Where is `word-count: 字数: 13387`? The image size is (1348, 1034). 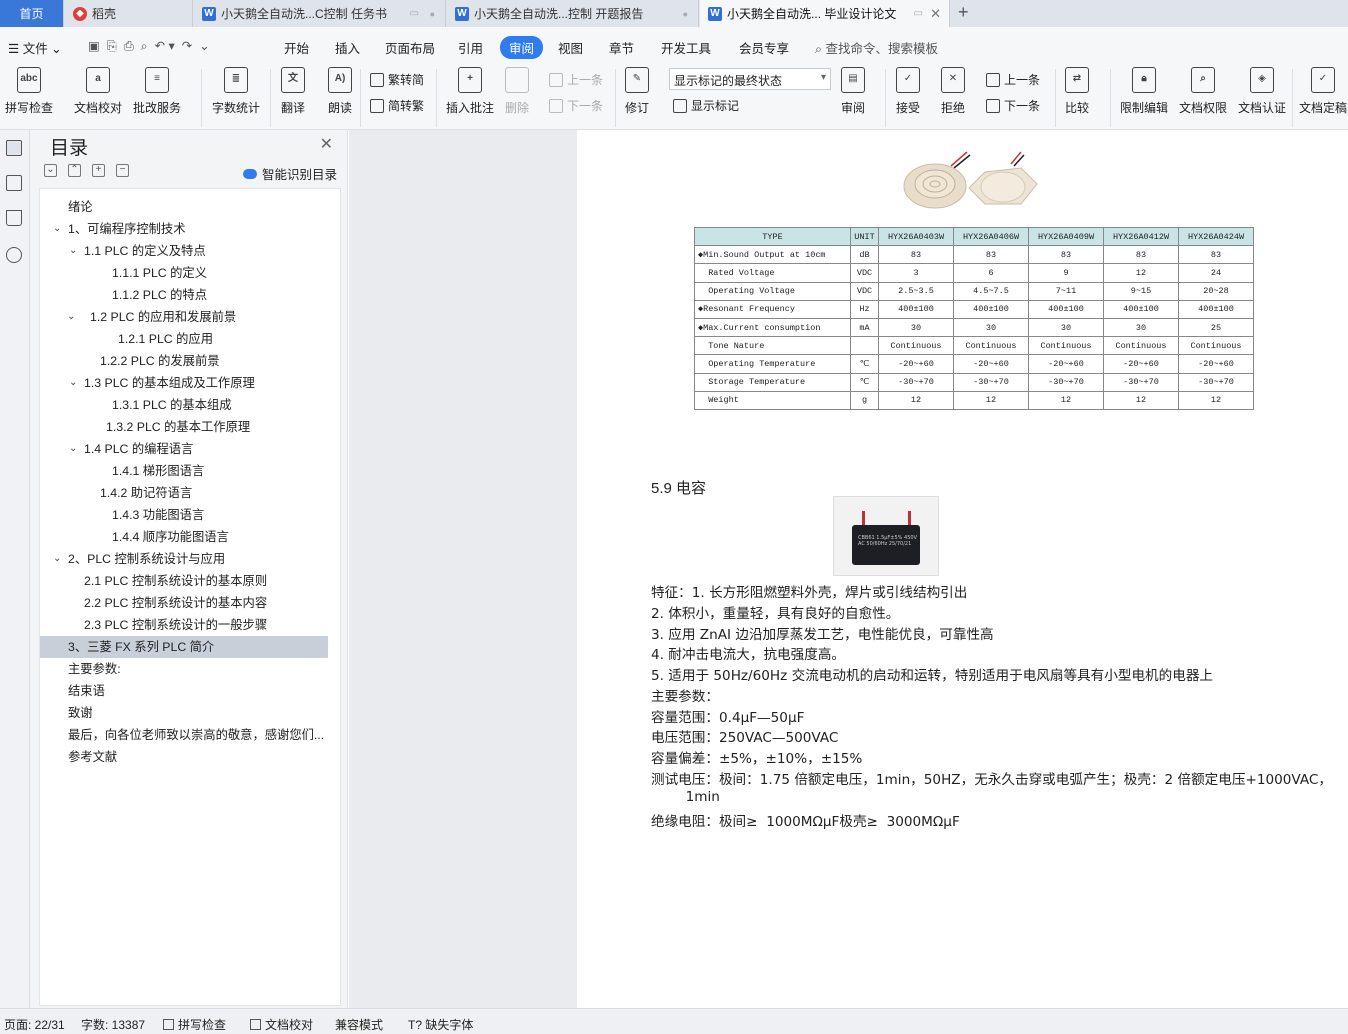 word-count: 字数: 13387 is located at coordinates (113, 1024).